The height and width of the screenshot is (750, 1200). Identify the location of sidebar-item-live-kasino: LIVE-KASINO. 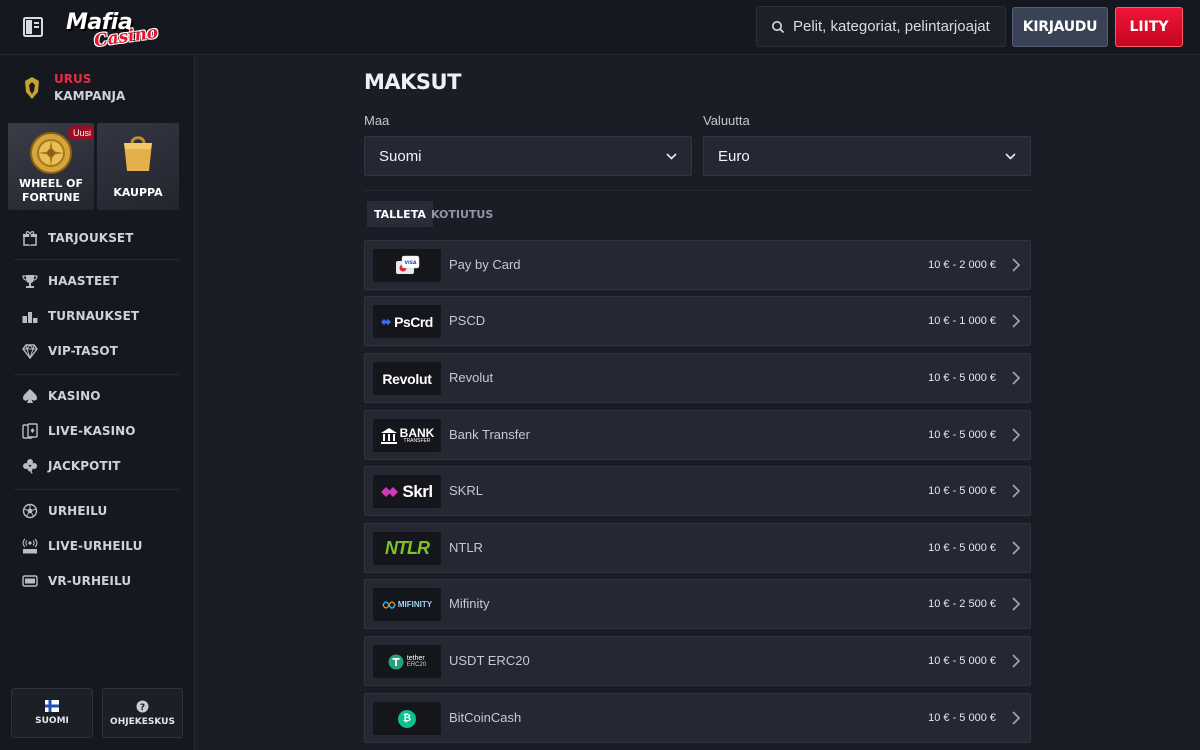
(79, 431).